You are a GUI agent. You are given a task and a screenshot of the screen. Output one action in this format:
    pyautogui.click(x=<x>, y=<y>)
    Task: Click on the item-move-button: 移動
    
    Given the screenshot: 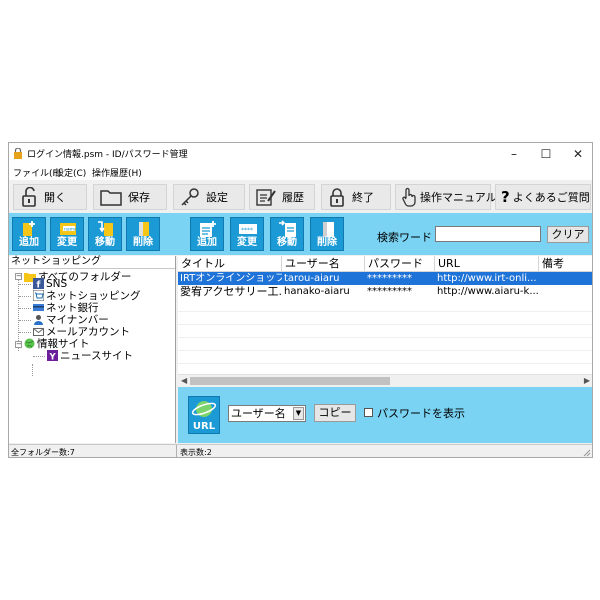 What is the action you would take?
    pyautogui.click(x=287, y=234)
    